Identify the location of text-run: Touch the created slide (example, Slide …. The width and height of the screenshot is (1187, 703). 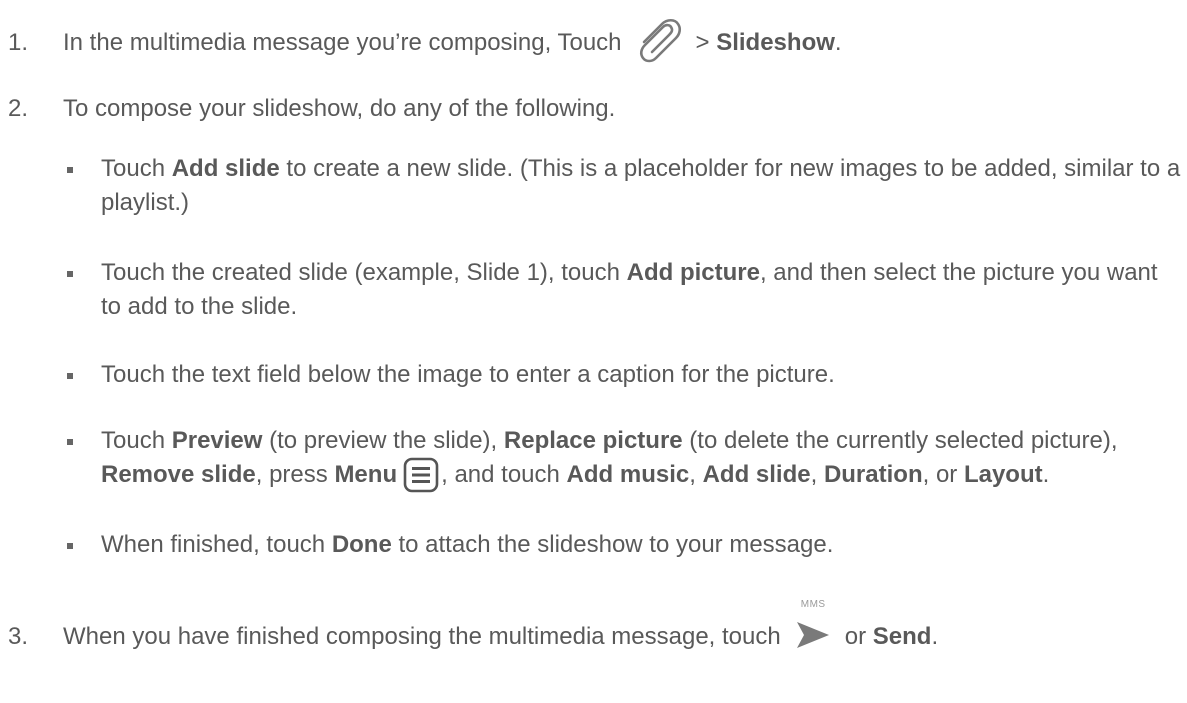
(364, 272).